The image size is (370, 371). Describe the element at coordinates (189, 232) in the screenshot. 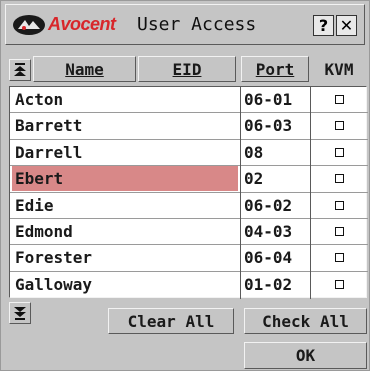

I see `list-row: Edmond 04-03` at that location.